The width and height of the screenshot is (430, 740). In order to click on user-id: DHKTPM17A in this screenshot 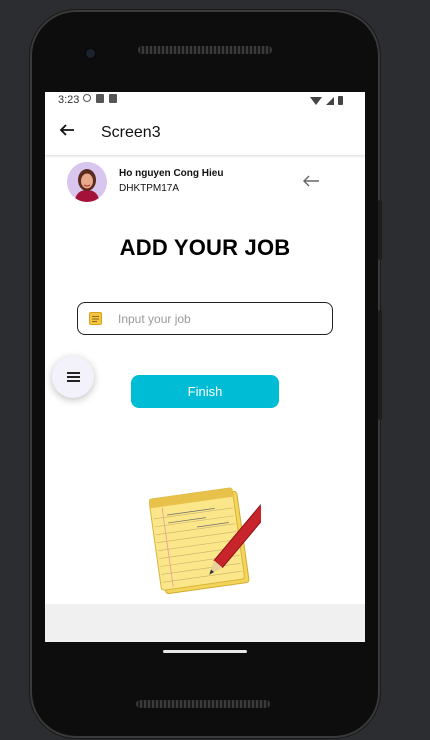, I will do `click(149, 188)`.